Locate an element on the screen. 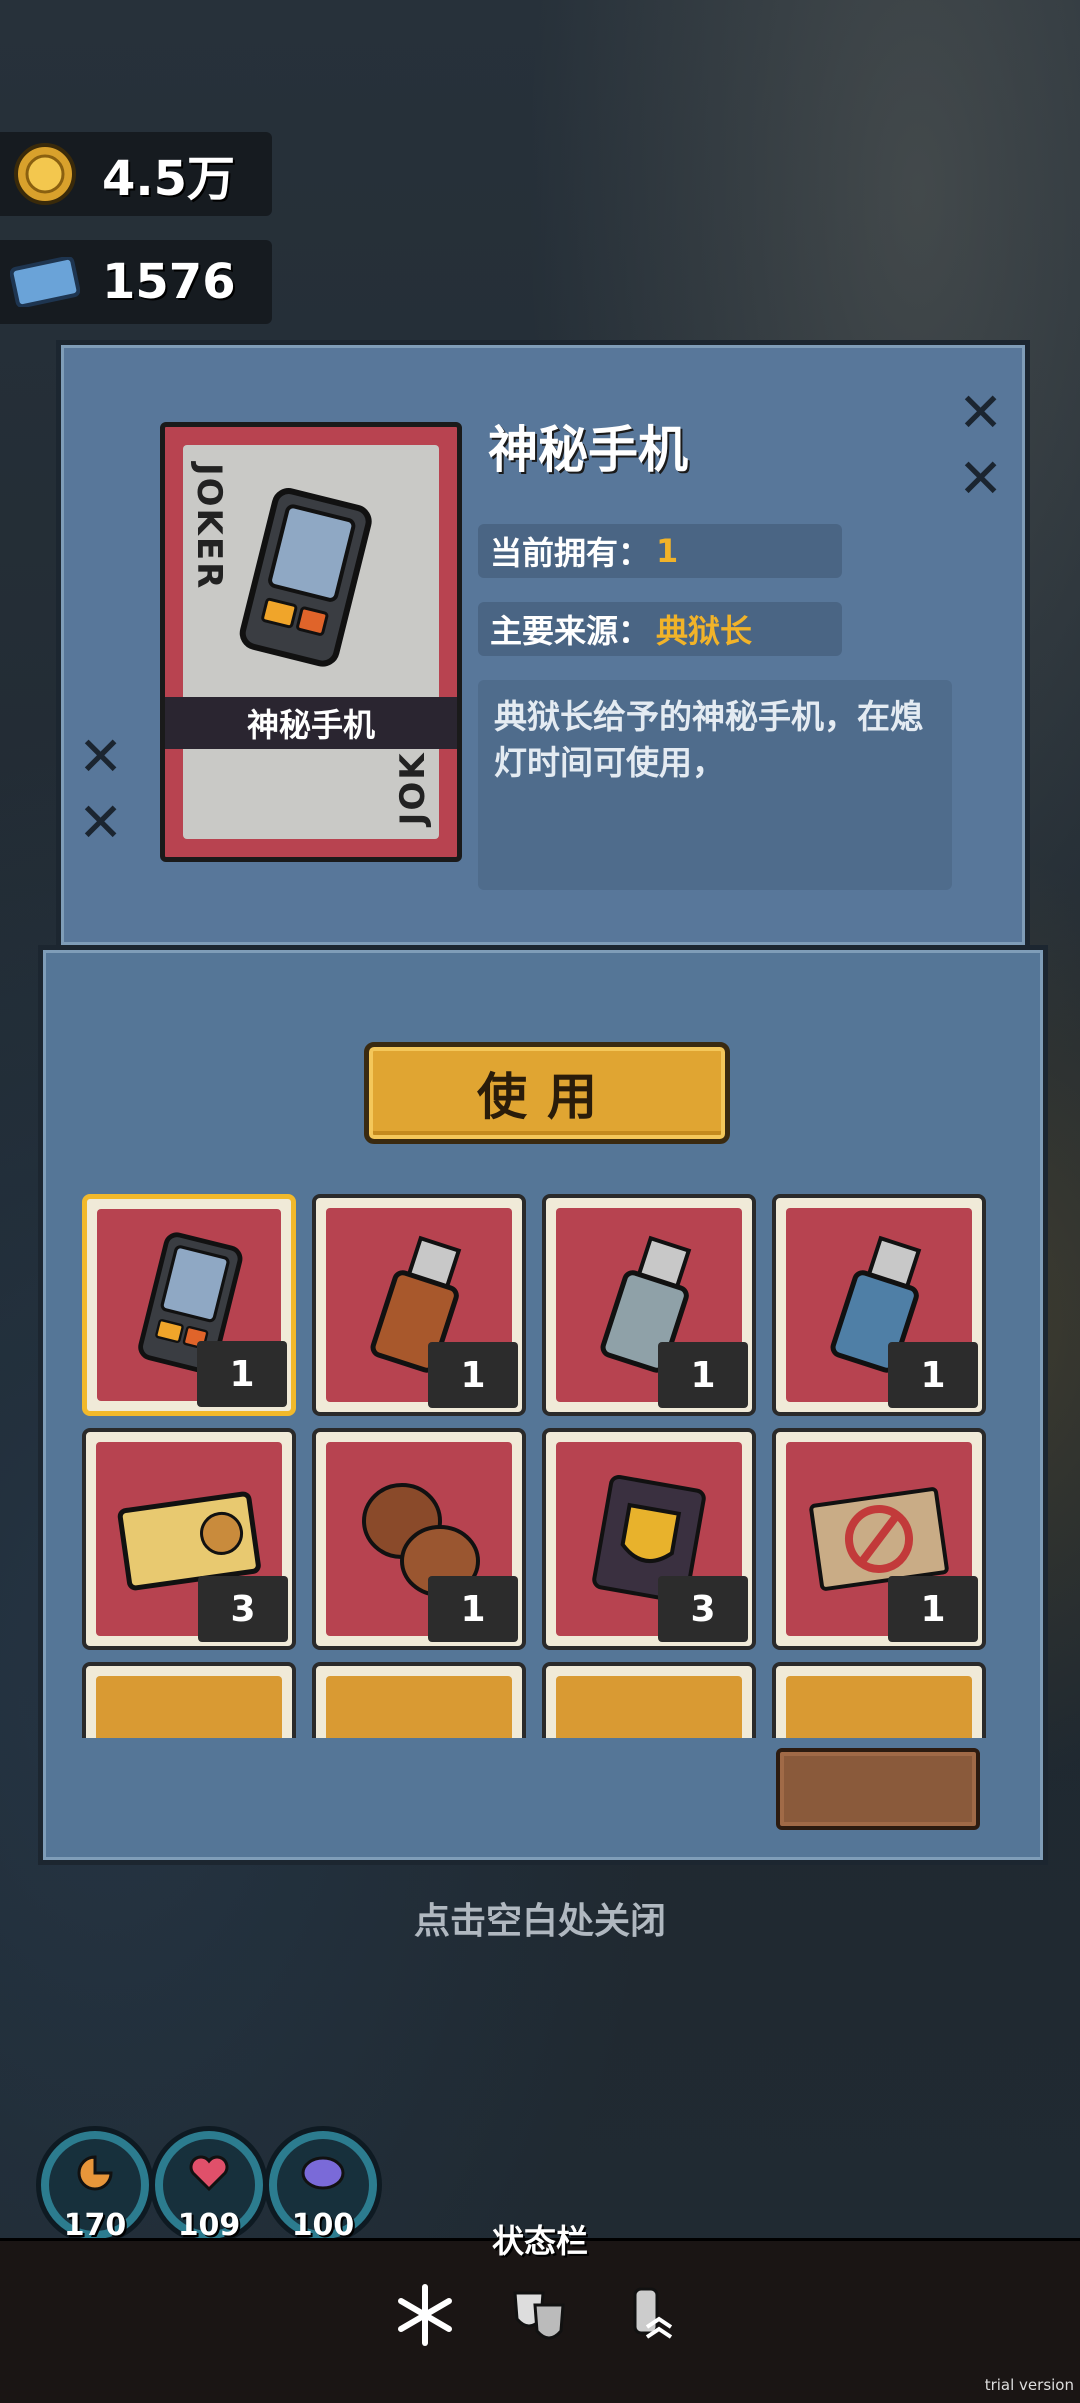  wood-sign-button is located at coordinates (878, 1789).